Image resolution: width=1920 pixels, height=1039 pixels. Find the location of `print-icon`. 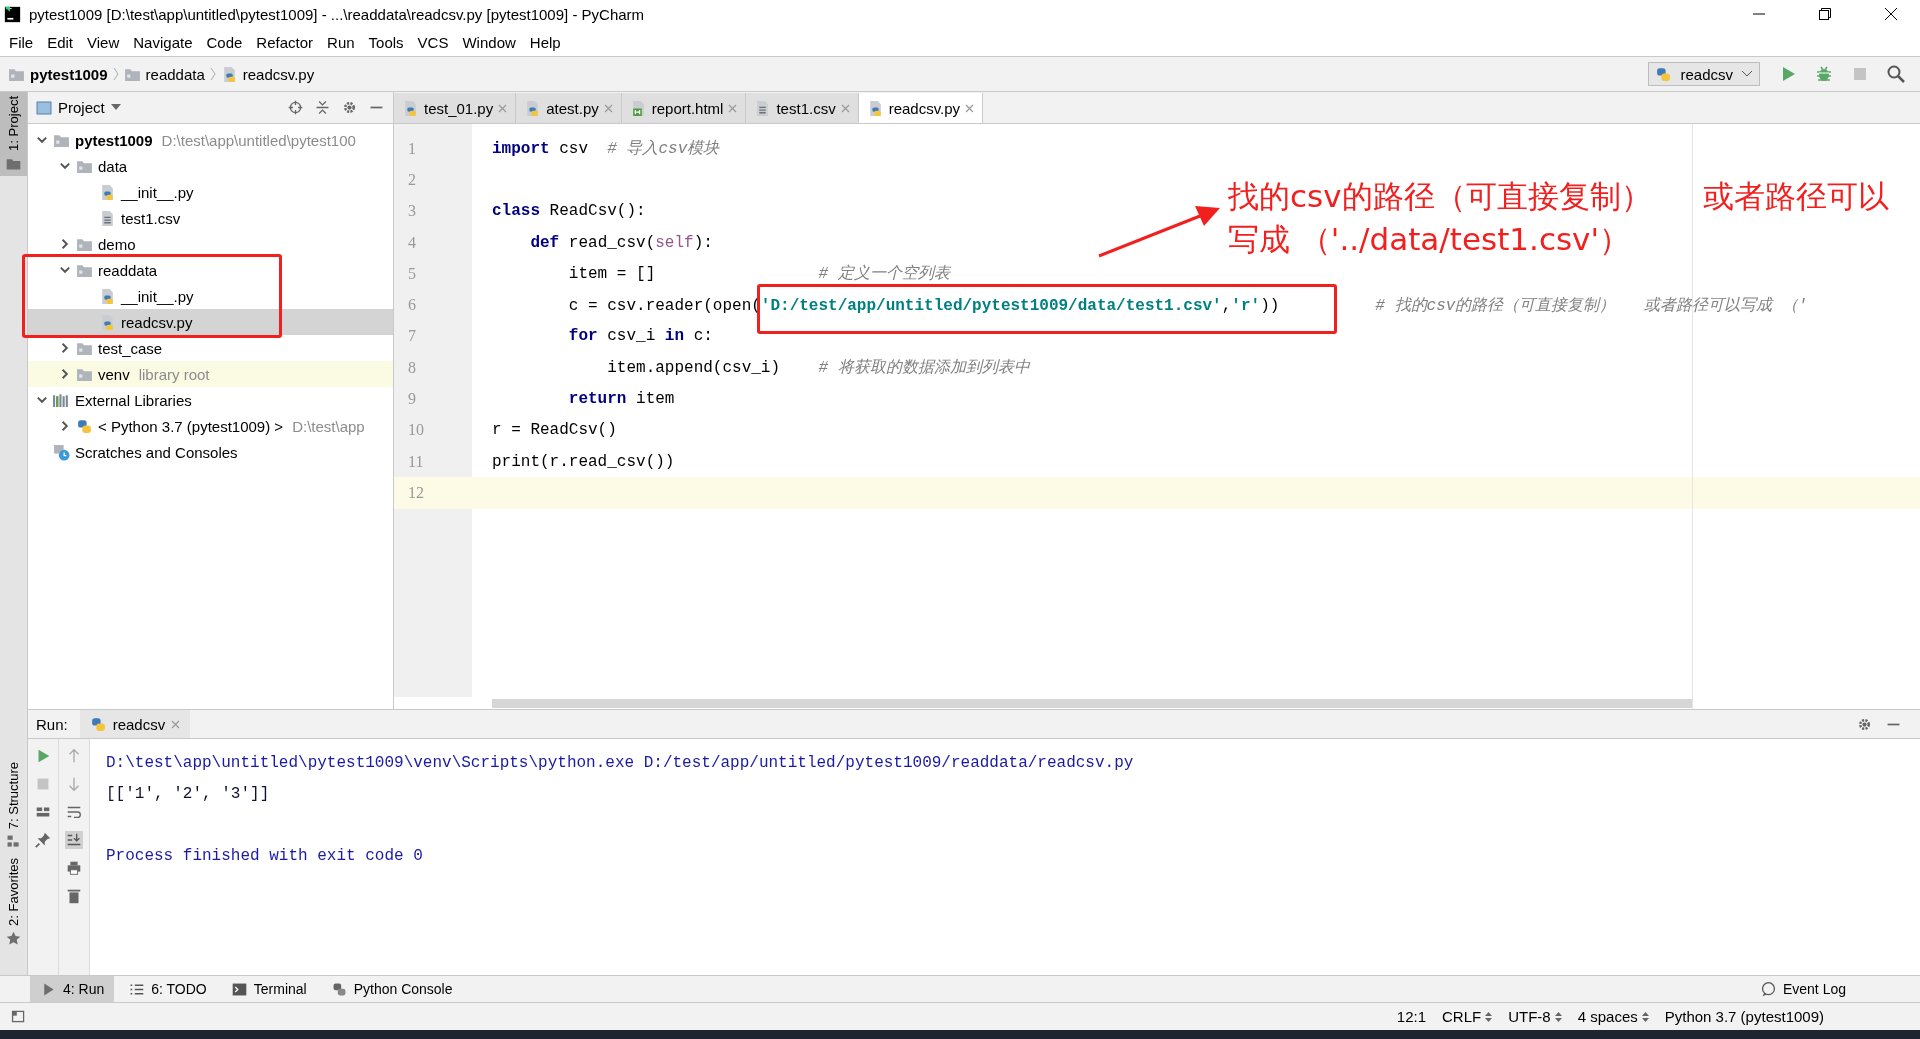

print-icon is located at coordinates (74, 868).